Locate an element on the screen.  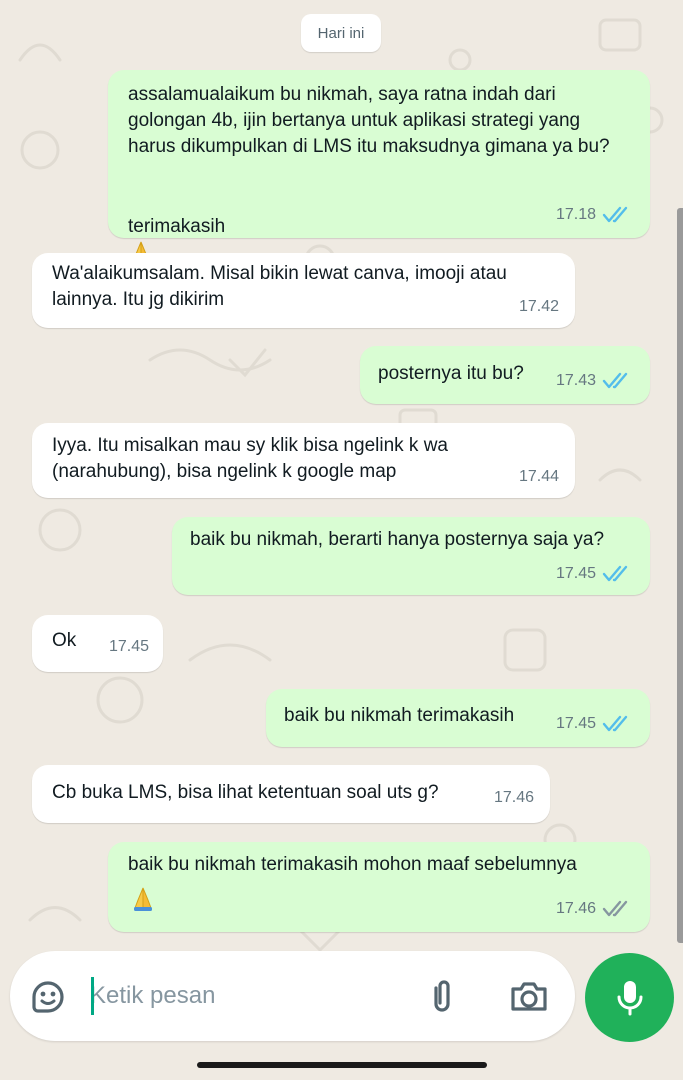
message-time: 17.44 is located at coordinates (538, 476).